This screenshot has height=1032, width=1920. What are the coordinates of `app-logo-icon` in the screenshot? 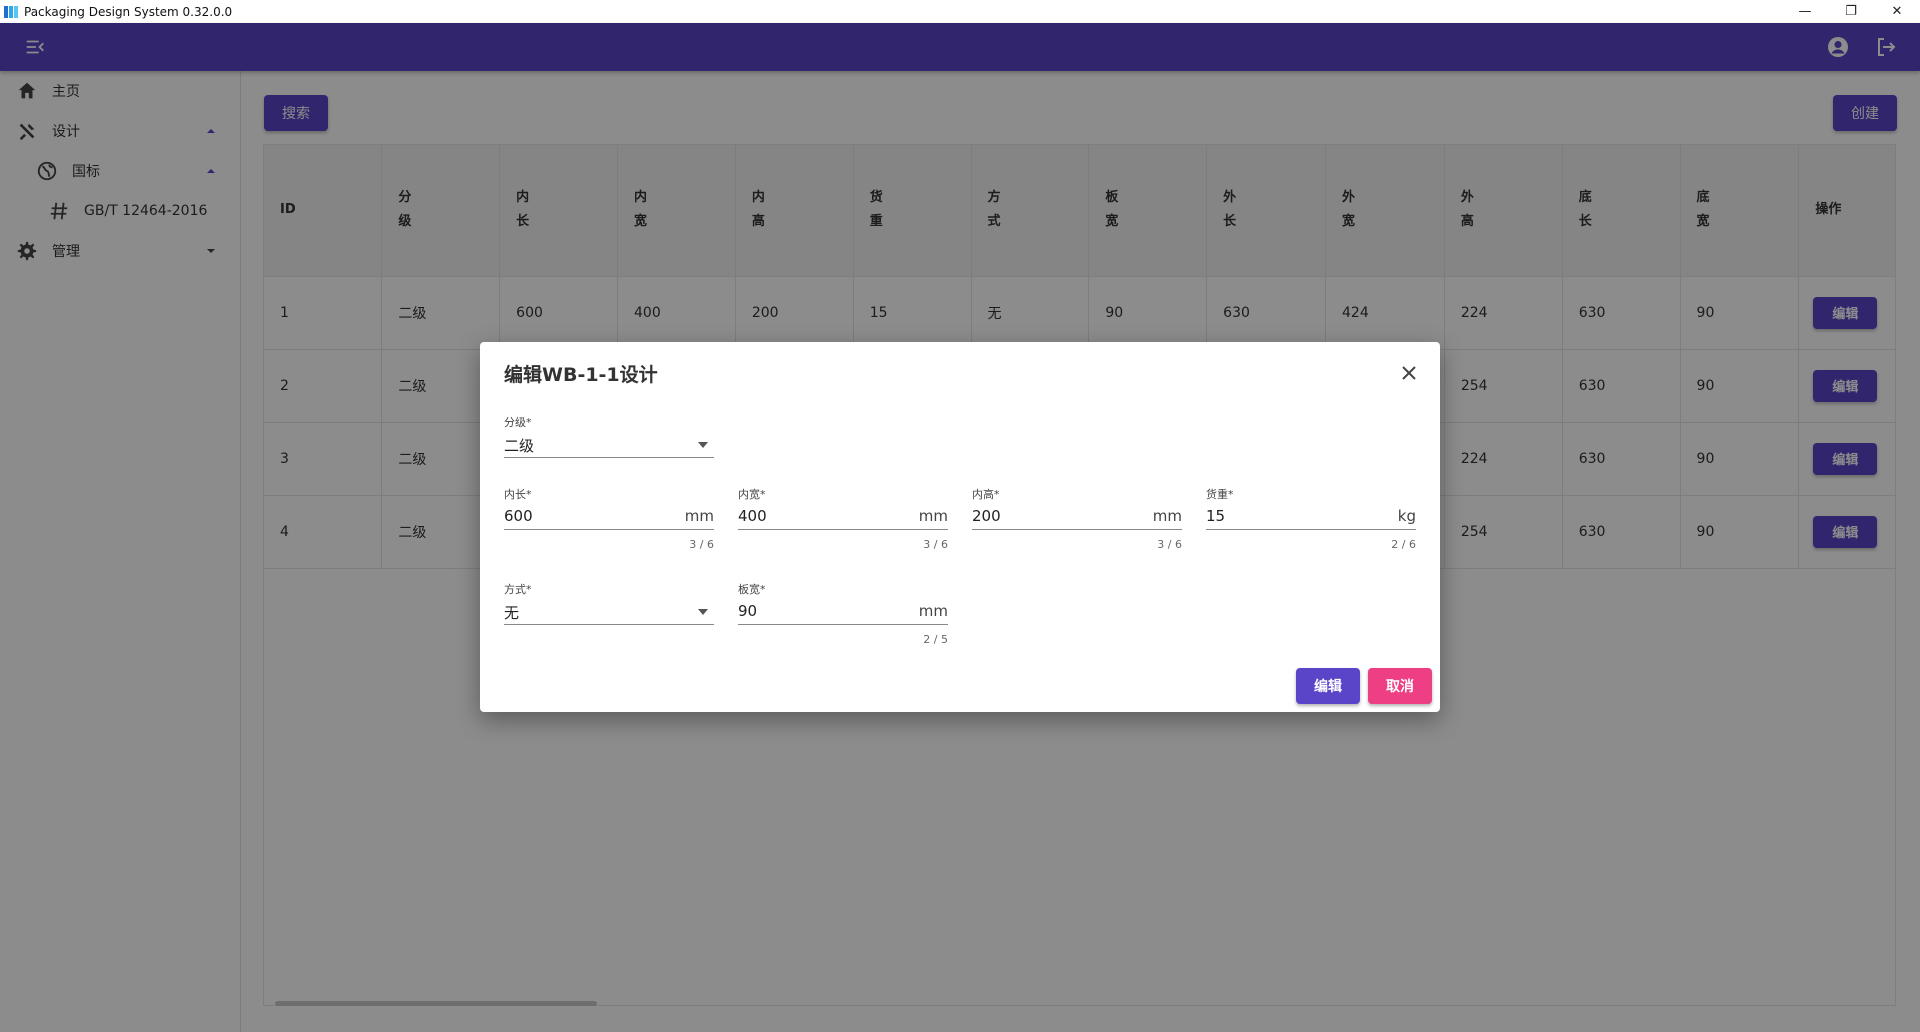 It's located at (11, 11).